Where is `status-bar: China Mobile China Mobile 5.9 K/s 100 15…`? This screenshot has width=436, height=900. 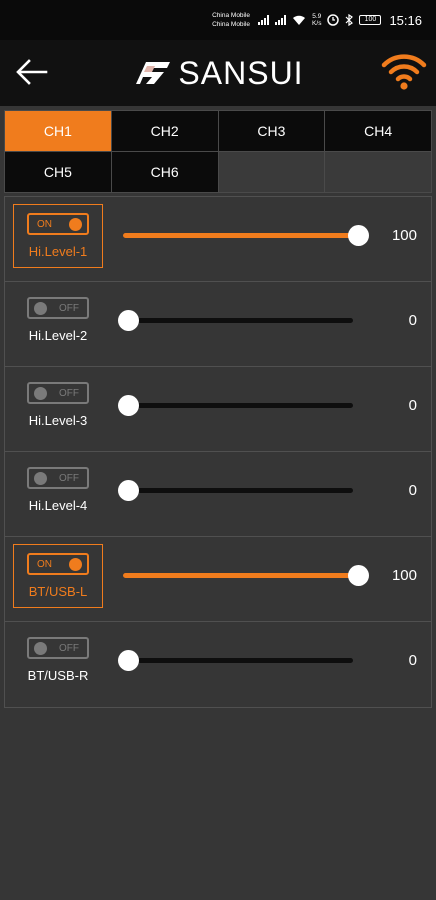 status-bar: China Mobile China Mobile 5.9 K/s 100 15… is located at coordinates (218, 20).